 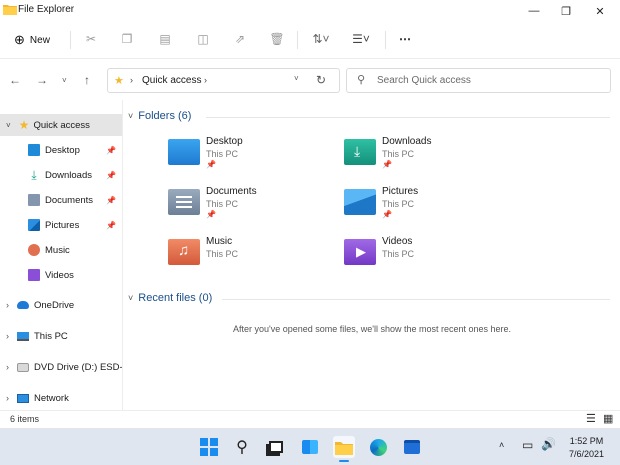 What do you see at coordinates (586, 441) in the screenshot?
I see `clock-time: 1:52 PM` at bounding box center [586, 441].